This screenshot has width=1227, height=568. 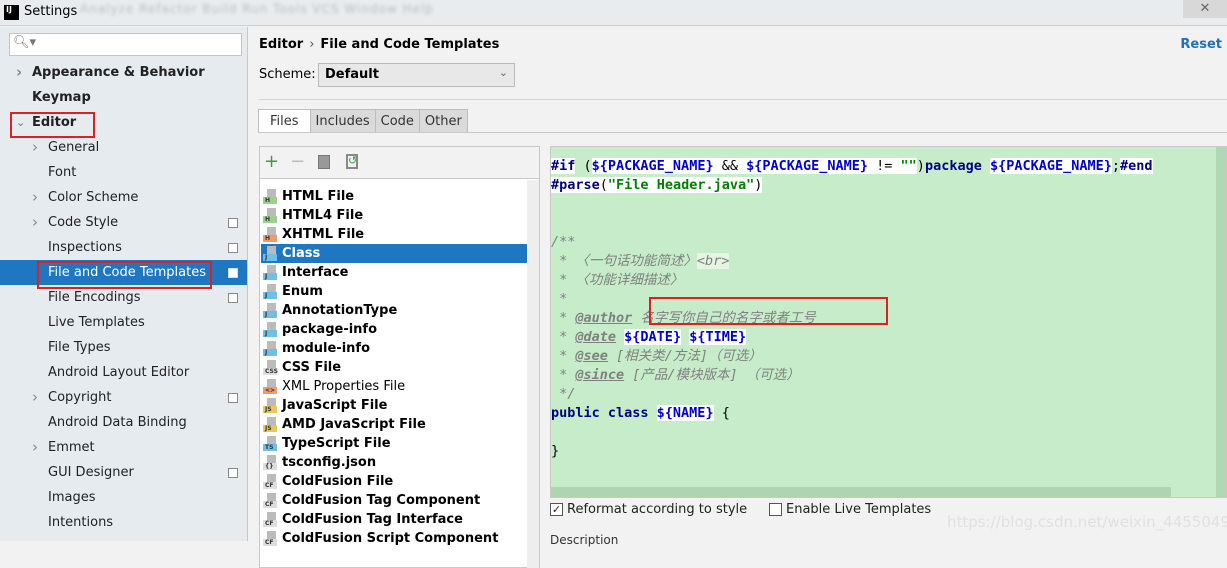 I want to click on file-template-label: tsconfig.json, so click(x=329, y=462).